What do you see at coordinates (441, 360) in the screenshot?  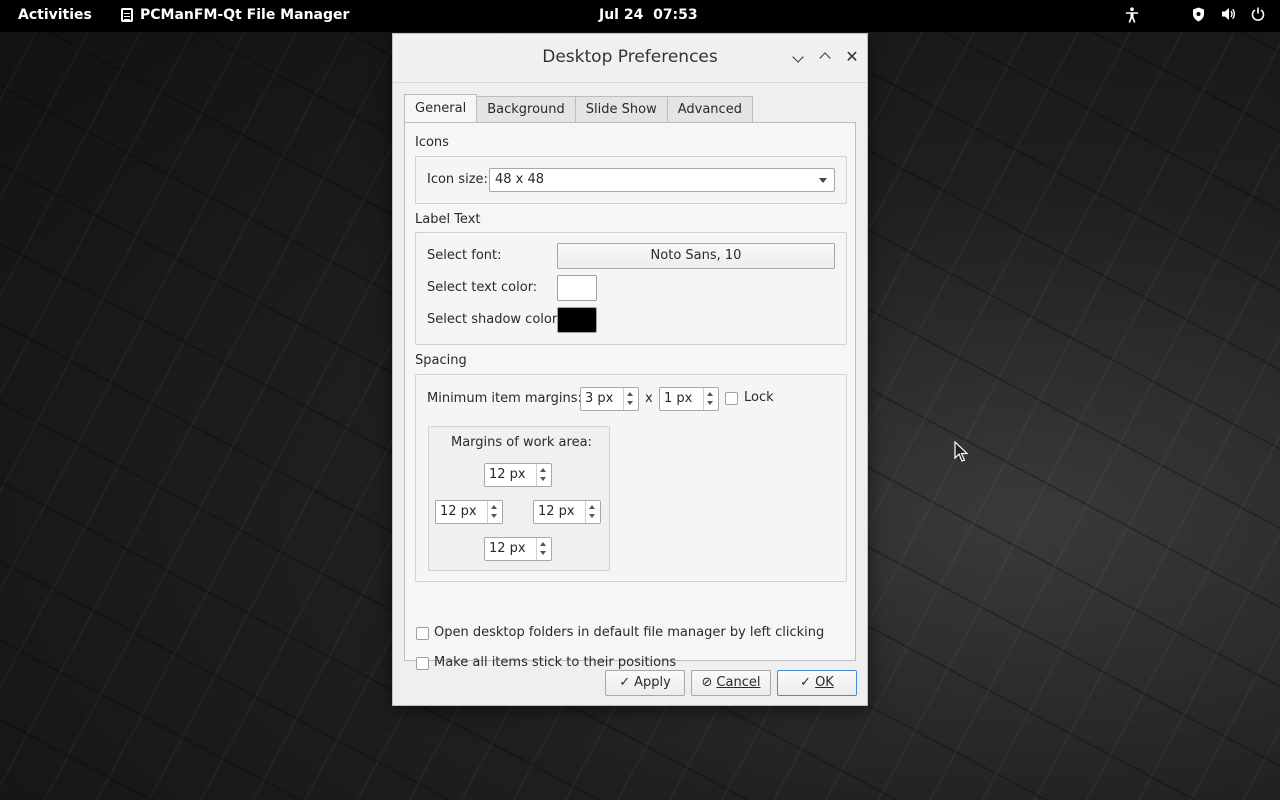 I see `spacing-section-label: Spacing` at bounding box center [441, 360].